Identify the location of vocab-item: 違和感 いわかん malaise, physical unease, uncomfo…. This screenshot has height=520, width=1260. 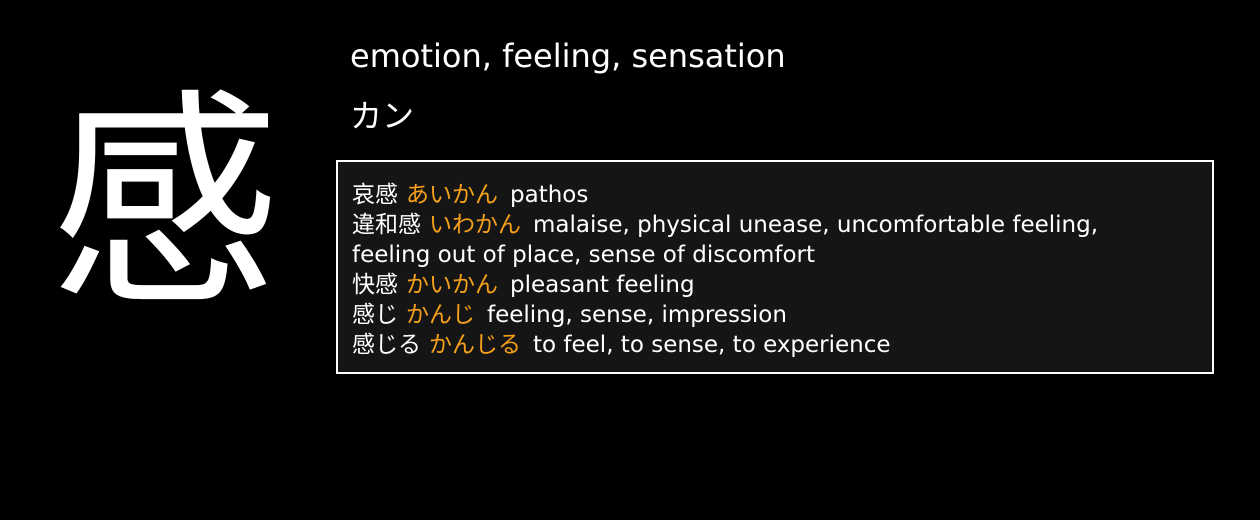
(776, 225).